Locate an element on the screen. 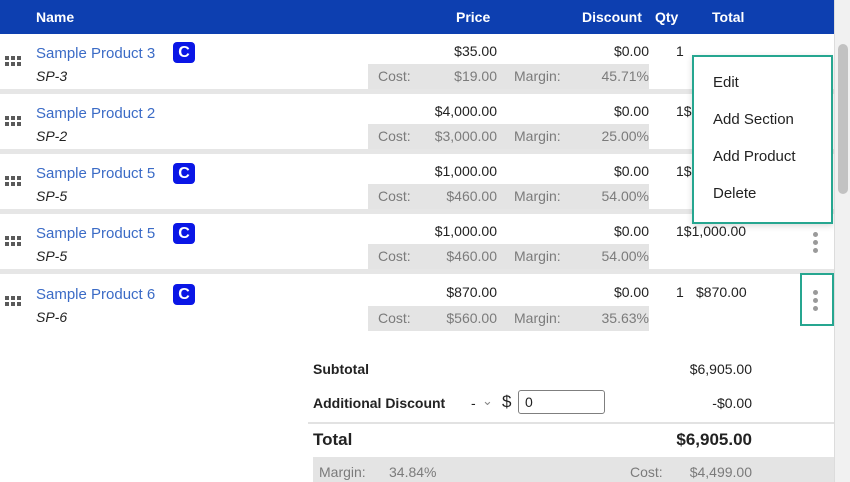 The height and width of the screenshot is (482, 850). subtotal-label: Subtotal is located at coordinates (341, 369).